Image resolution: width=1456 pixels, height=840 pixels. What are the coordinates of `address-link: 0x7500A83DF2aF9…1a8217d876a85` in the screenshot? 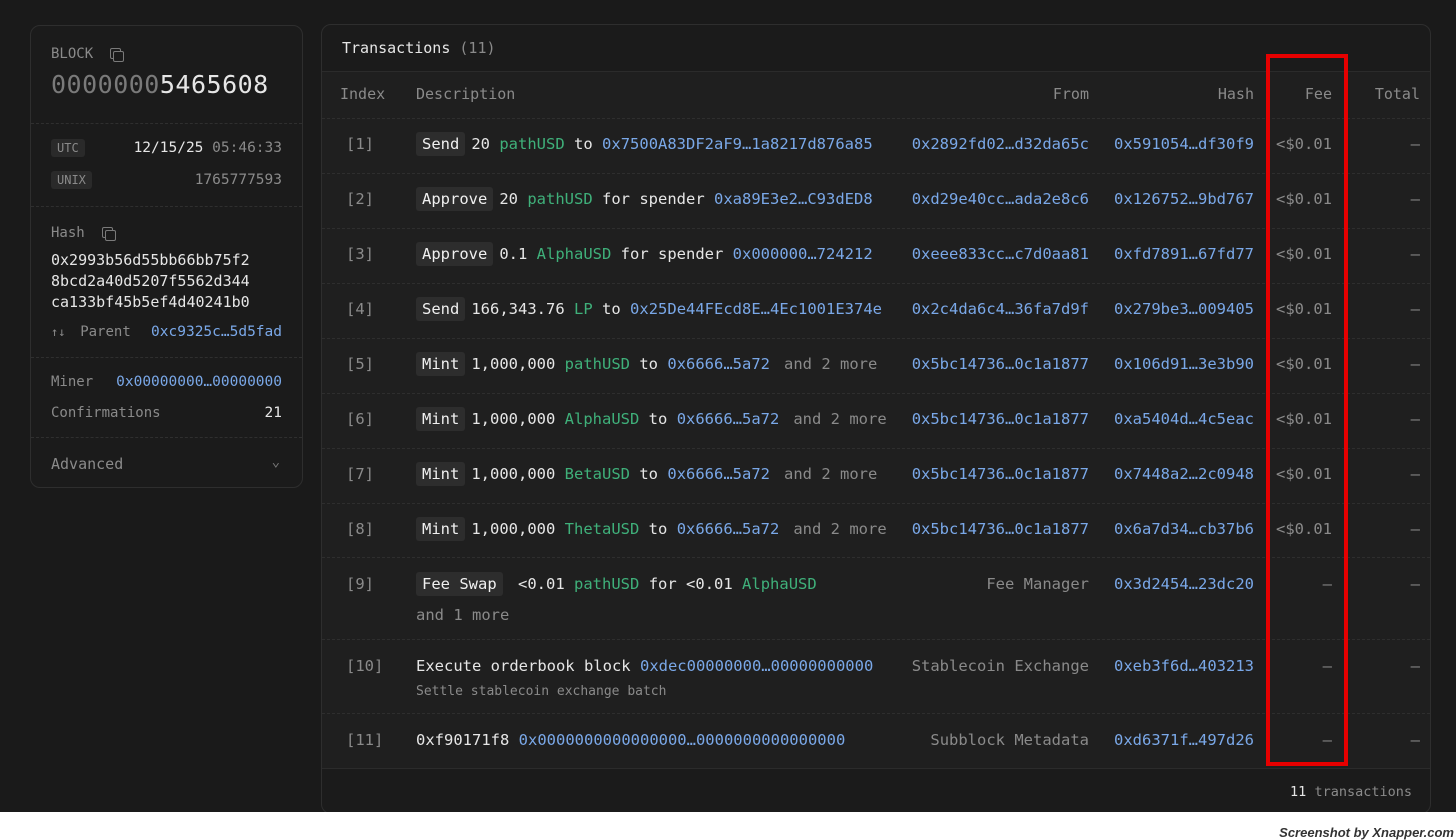 It's located at (737, 144).